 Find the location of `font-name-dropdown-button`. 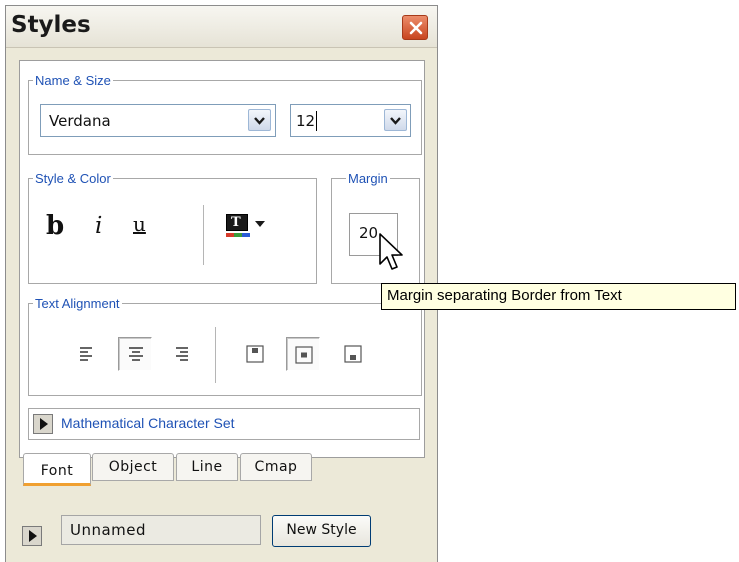

font-name-dropdown-button is located at coordinates (259, 120).